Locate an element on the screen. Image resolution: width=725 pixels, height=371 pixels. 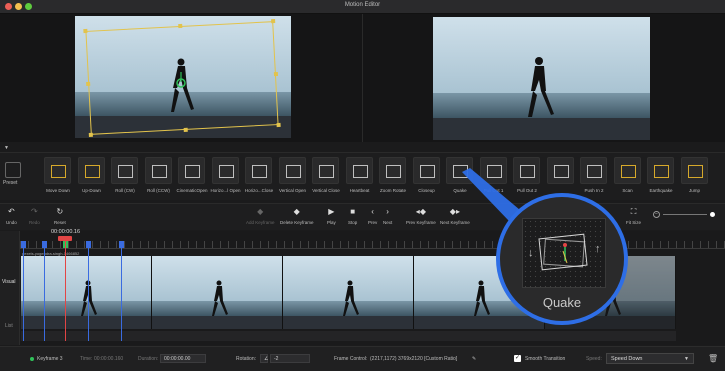
keyframe-name: Keyframe 3 is located at coordinates (50, 359).